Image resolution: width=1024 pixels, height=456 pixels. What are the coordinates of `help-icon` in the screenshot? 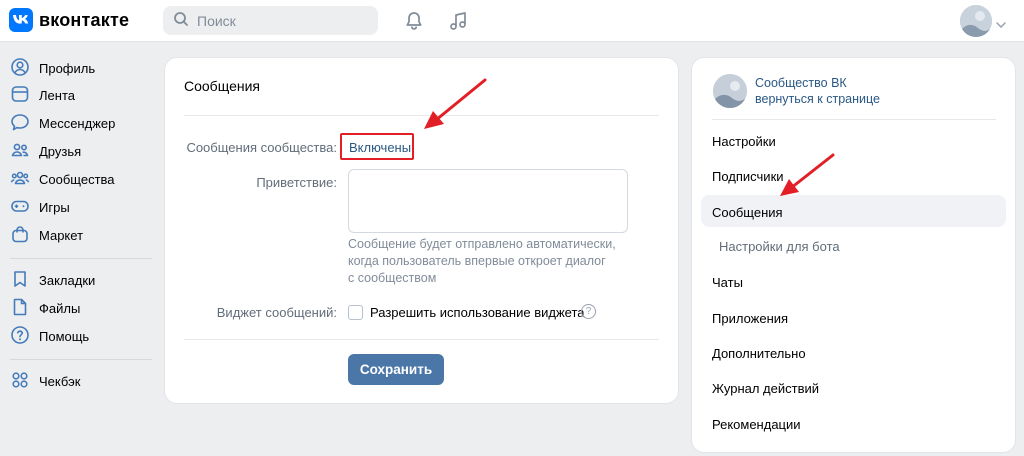 It's located at (20, 336).